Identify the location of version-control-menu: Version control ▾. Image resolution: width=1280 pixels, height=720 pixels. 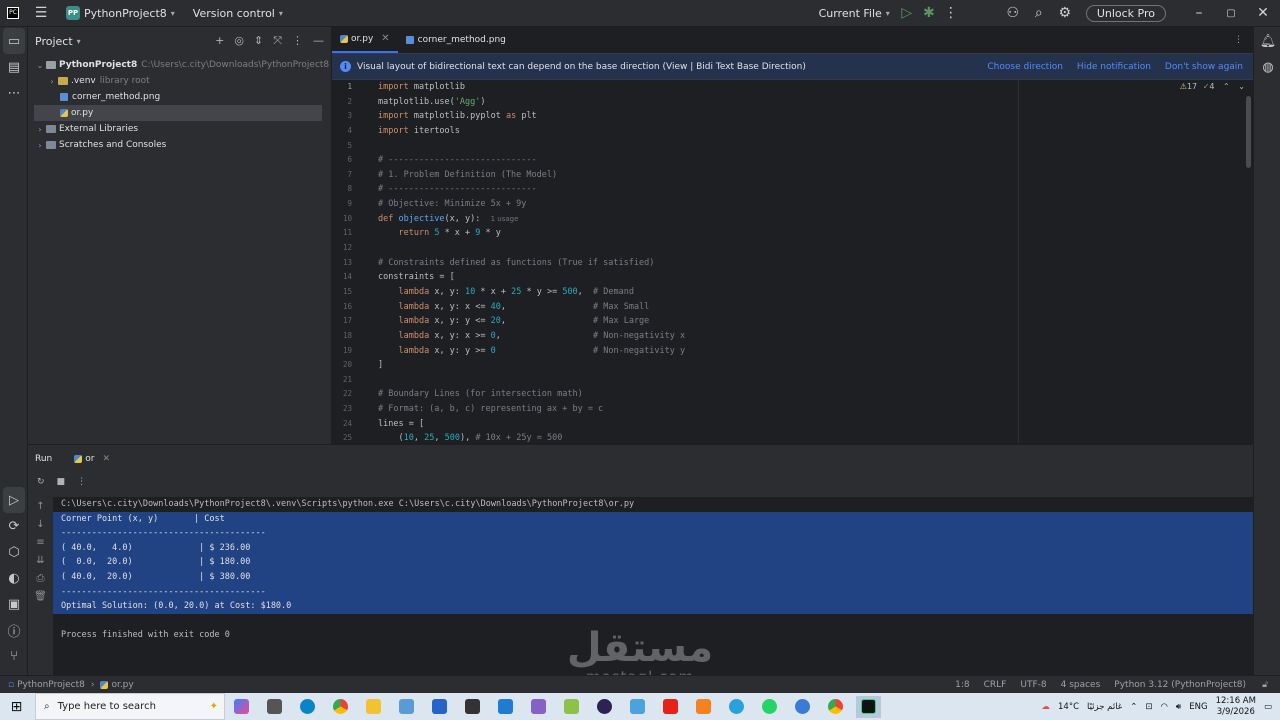
(238, 13).